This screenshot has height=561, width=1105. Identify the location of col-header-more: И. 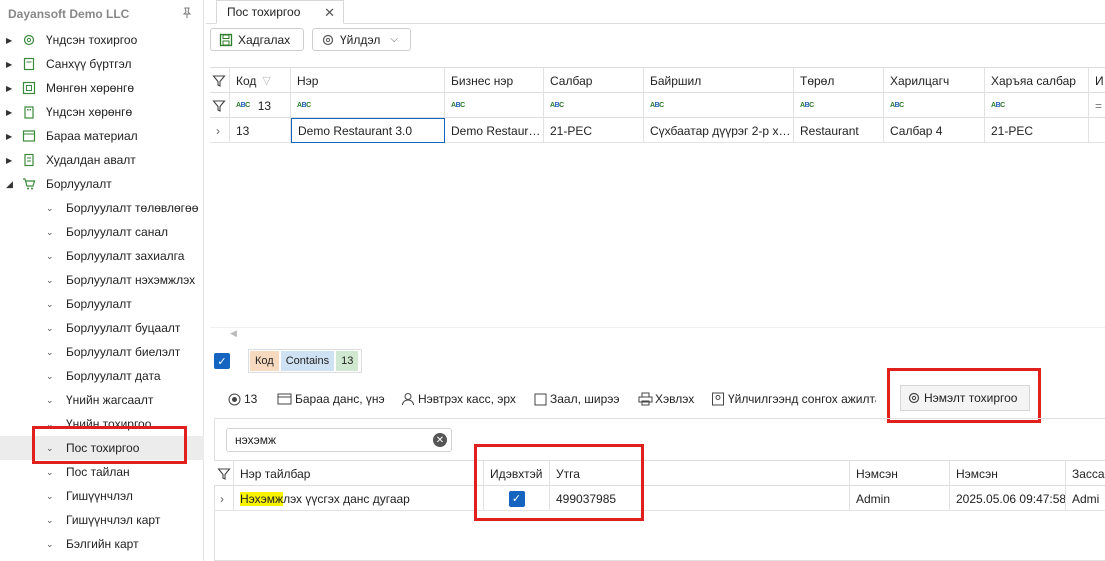
(1097, 80).